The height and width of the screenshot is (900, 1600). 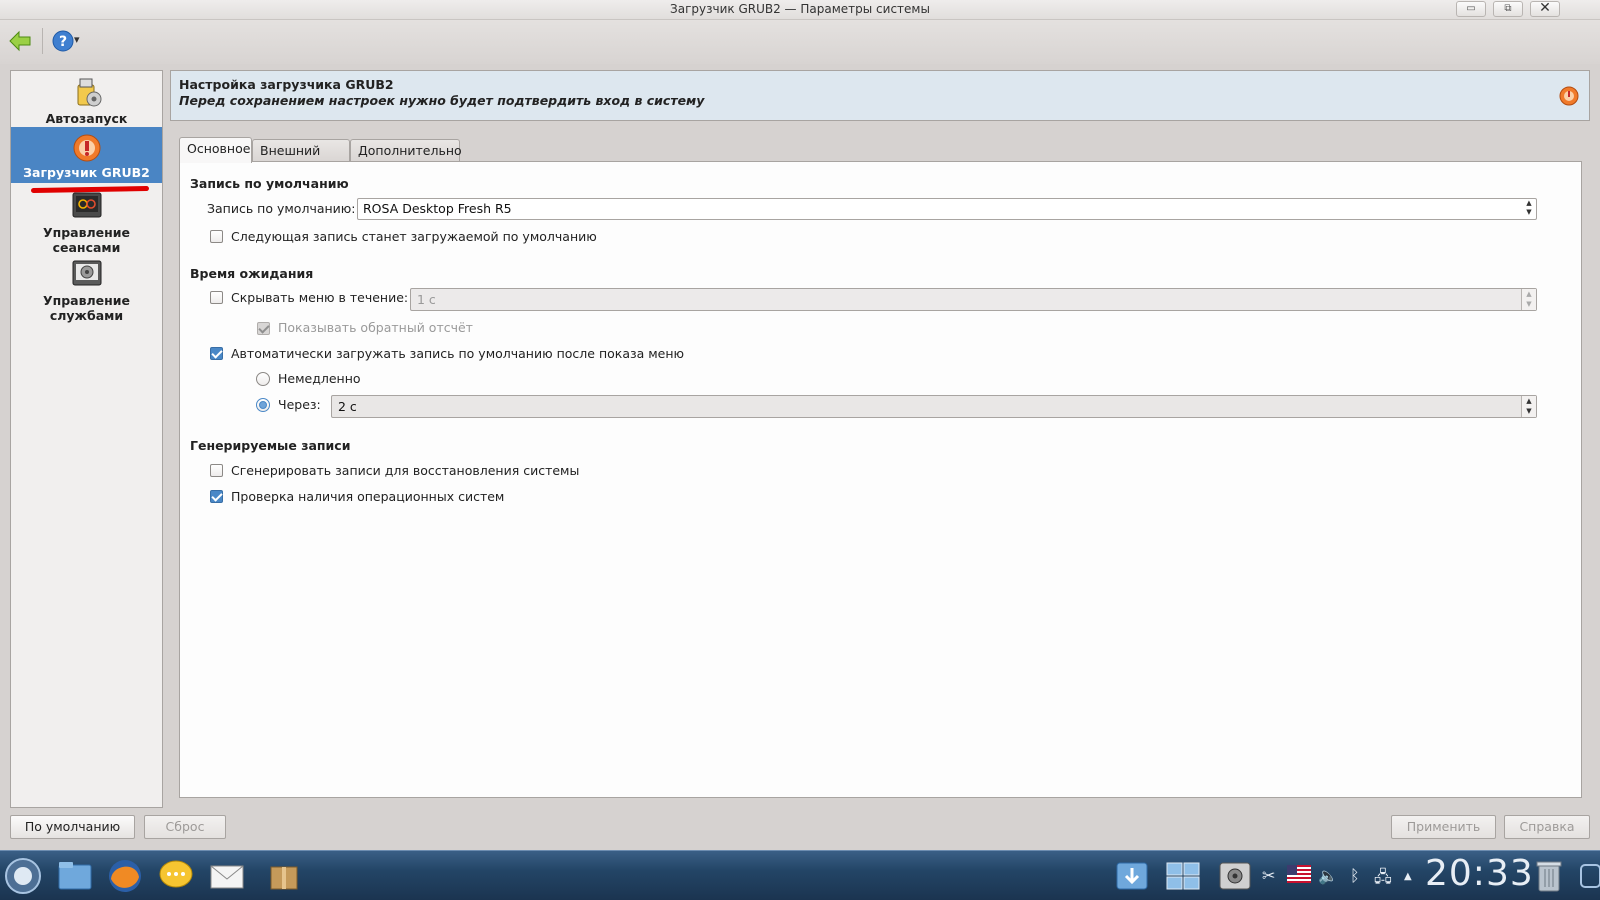 I want to click on auto-boot-checkbox, so click(x=216, y=353).